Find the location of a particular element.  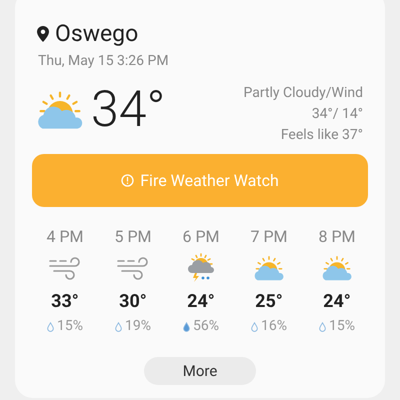

hour-temperature: 33° is located at coordinates (65, 302).